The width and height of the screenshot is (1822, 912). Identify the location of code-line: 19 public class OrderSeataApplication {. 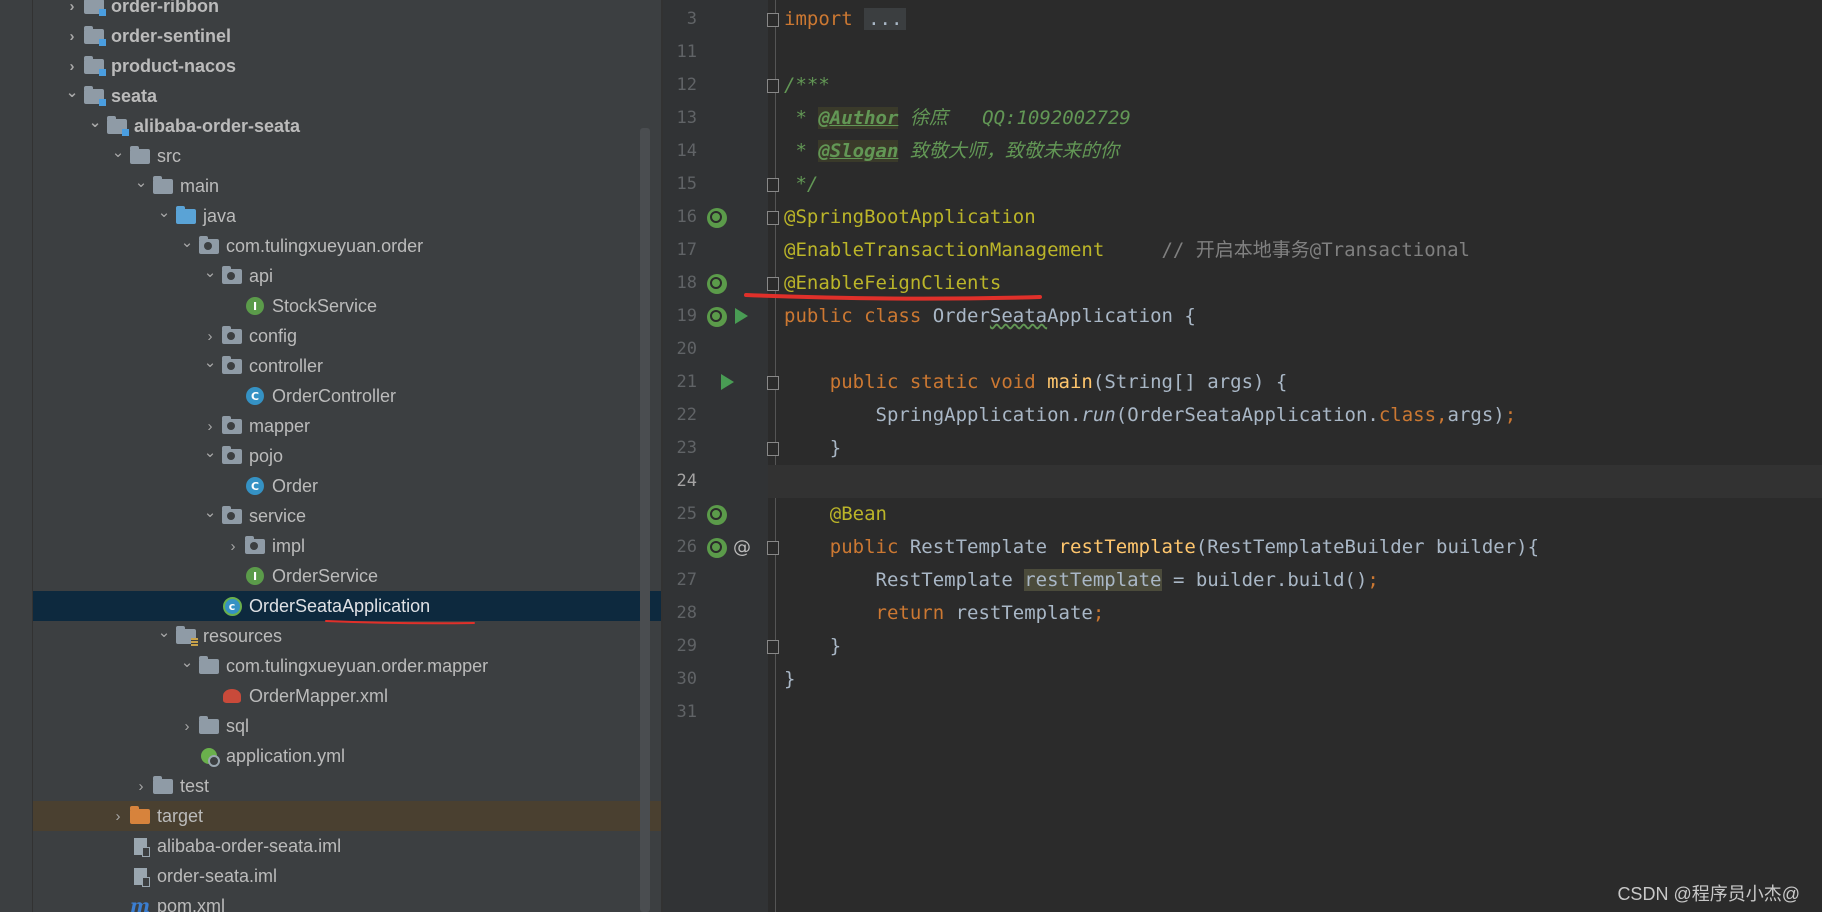
(1242, 316).